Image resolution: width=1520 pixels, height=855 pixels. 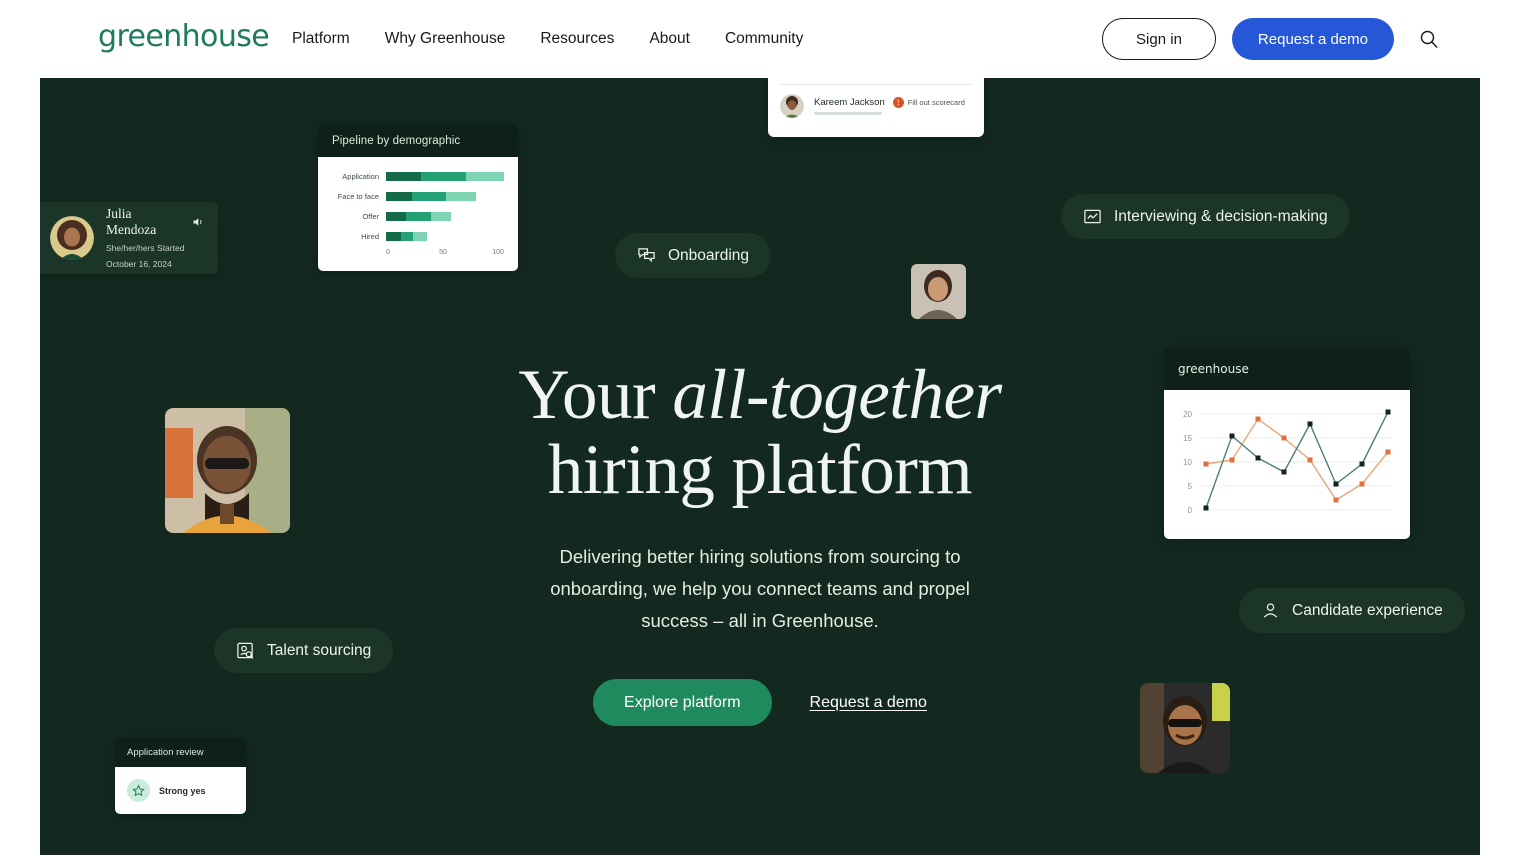 I want to click on request-demo-link: Request a demo, so click(x=868, y=703).